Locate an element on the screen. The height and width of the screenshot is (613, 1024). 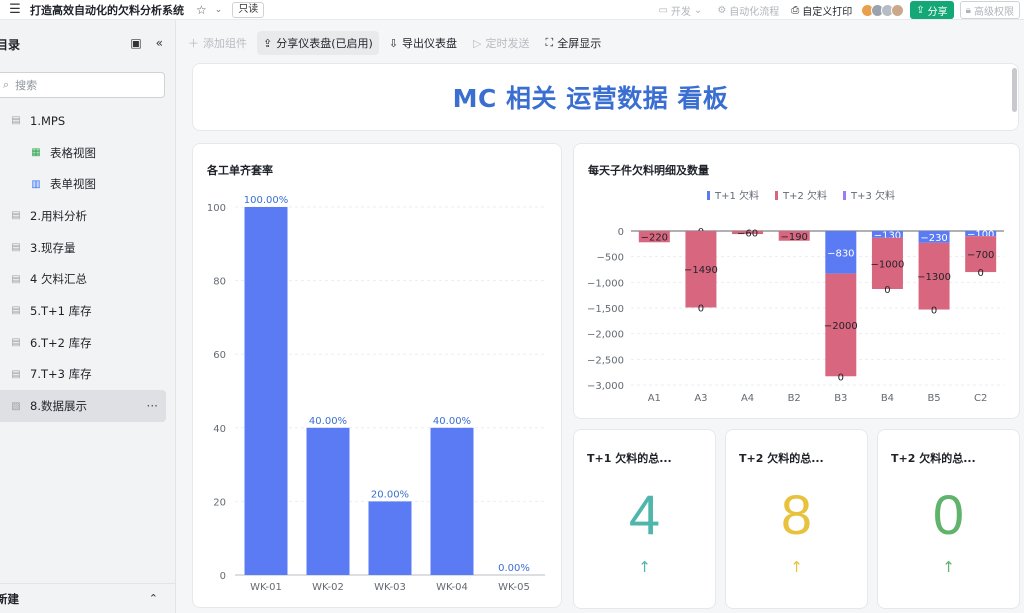
sidebar-item-label: 7.T+3 库存 is located at coordinates (61, 374).